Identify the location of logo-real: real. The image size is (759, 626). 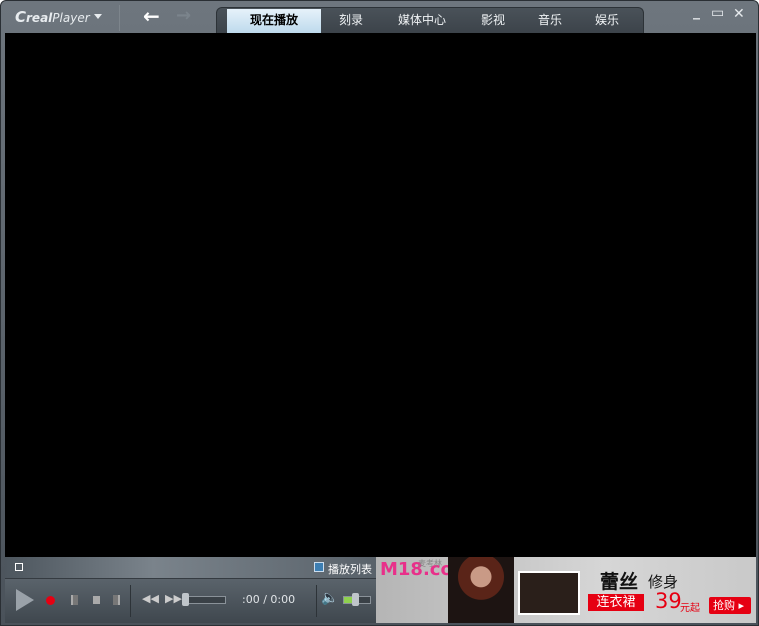
(39, 18).